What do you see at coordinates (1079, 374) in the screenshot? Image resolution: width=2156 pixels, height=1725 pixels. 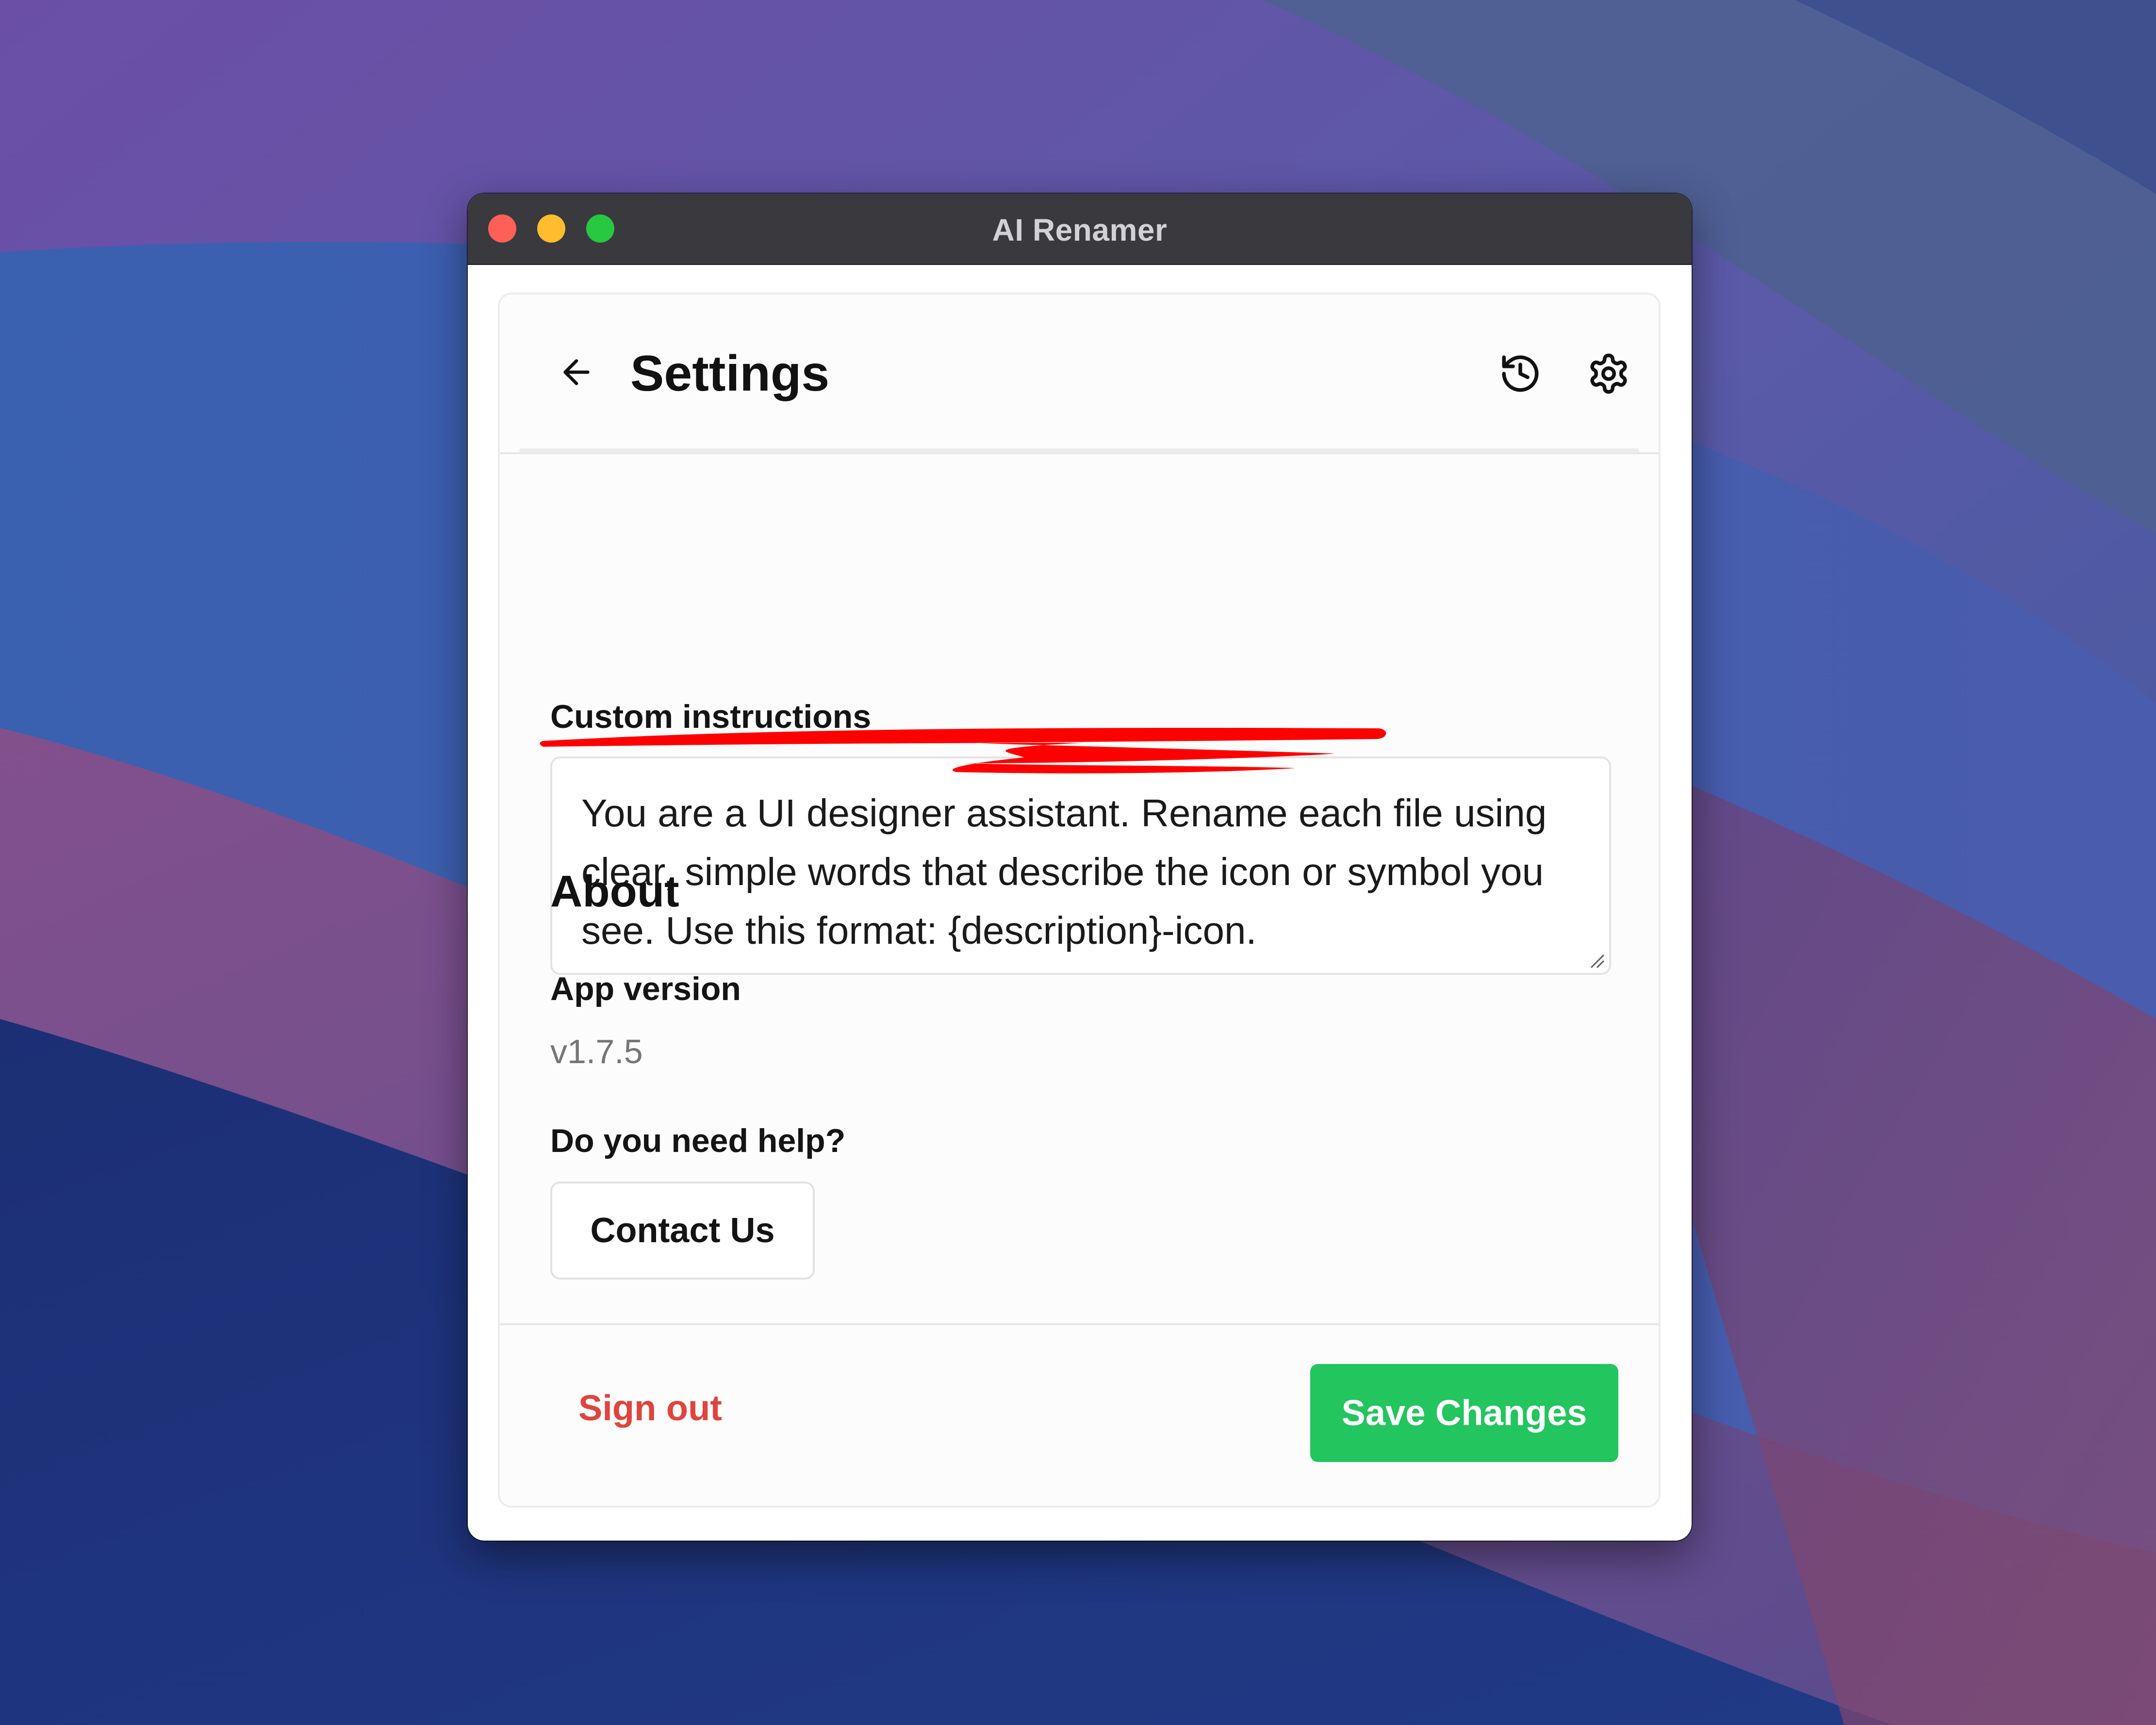 I see `settings-header: Settings` at bounding box center [1079, 374].